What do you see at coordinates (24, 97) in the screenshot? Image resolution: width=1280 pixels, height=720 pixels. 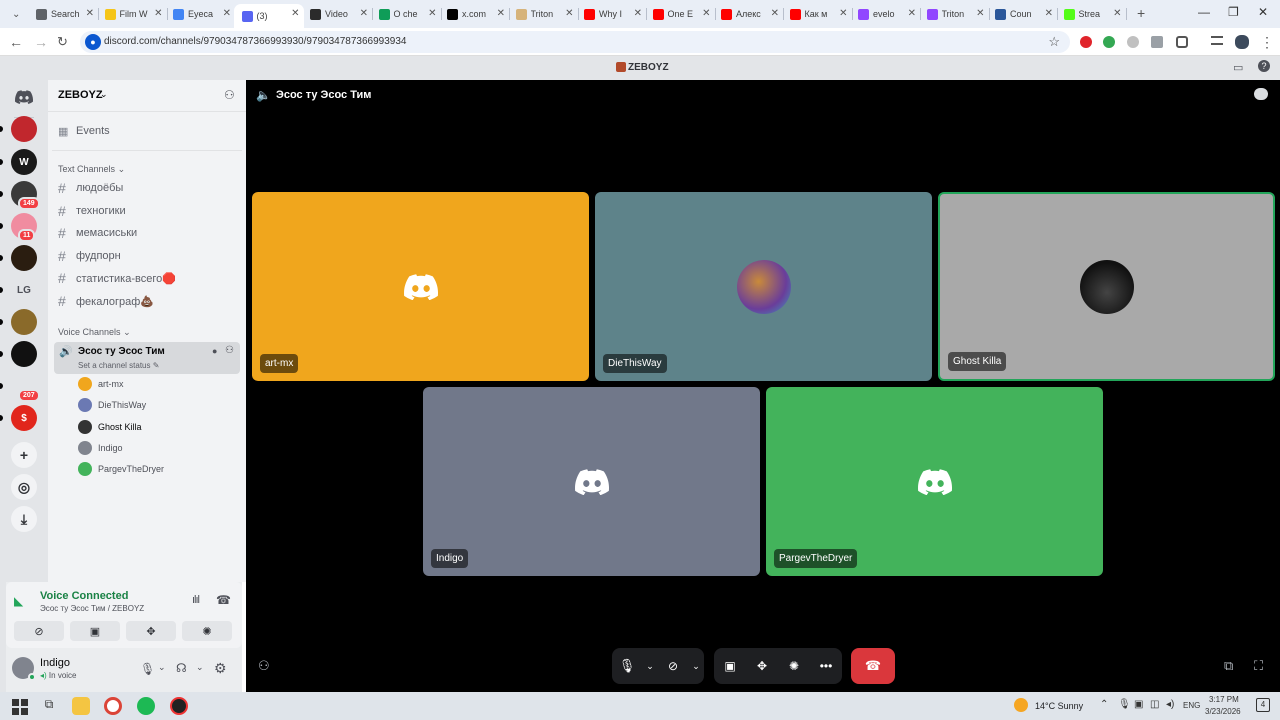 I see `discord-home-icon` at bounding box center [24, 97].